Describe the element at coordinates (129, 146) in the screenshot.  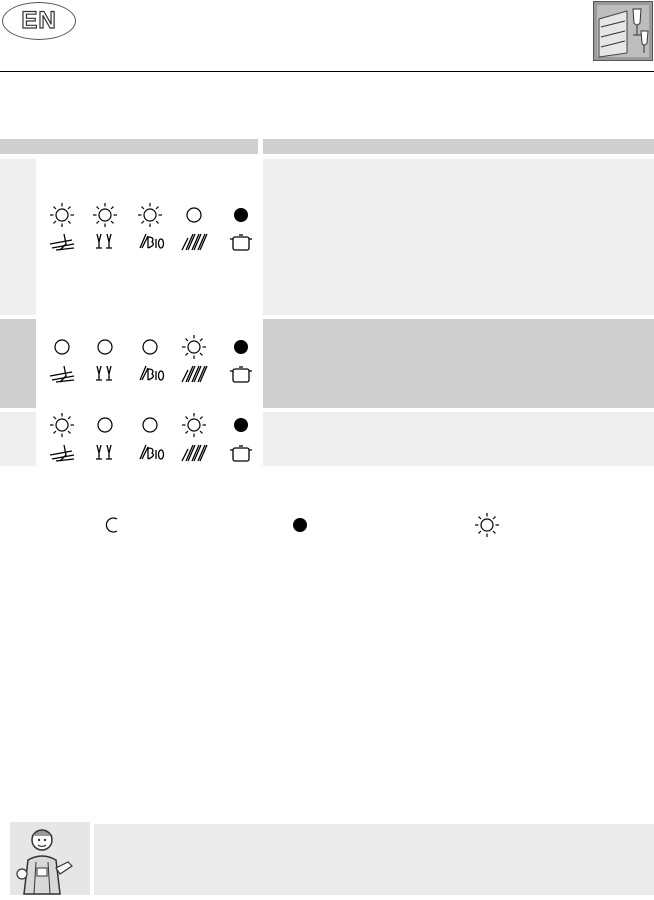
I see `table-header-indicators` at that location.